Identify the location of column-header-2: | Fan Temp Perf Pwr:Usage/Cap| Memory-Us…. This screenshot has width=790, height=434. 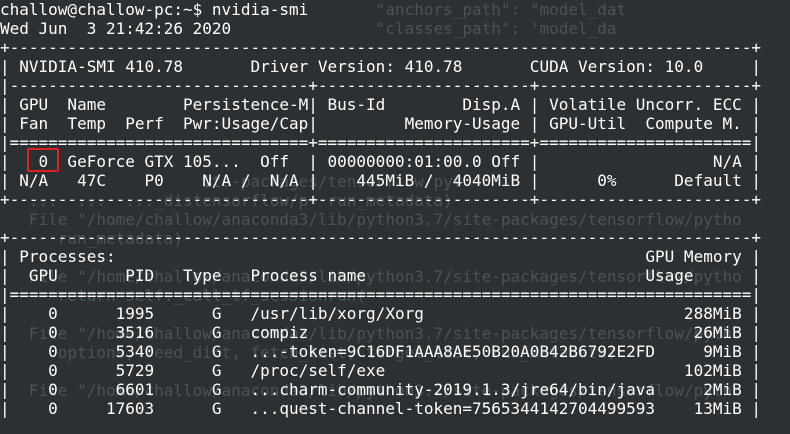
(380, 123).